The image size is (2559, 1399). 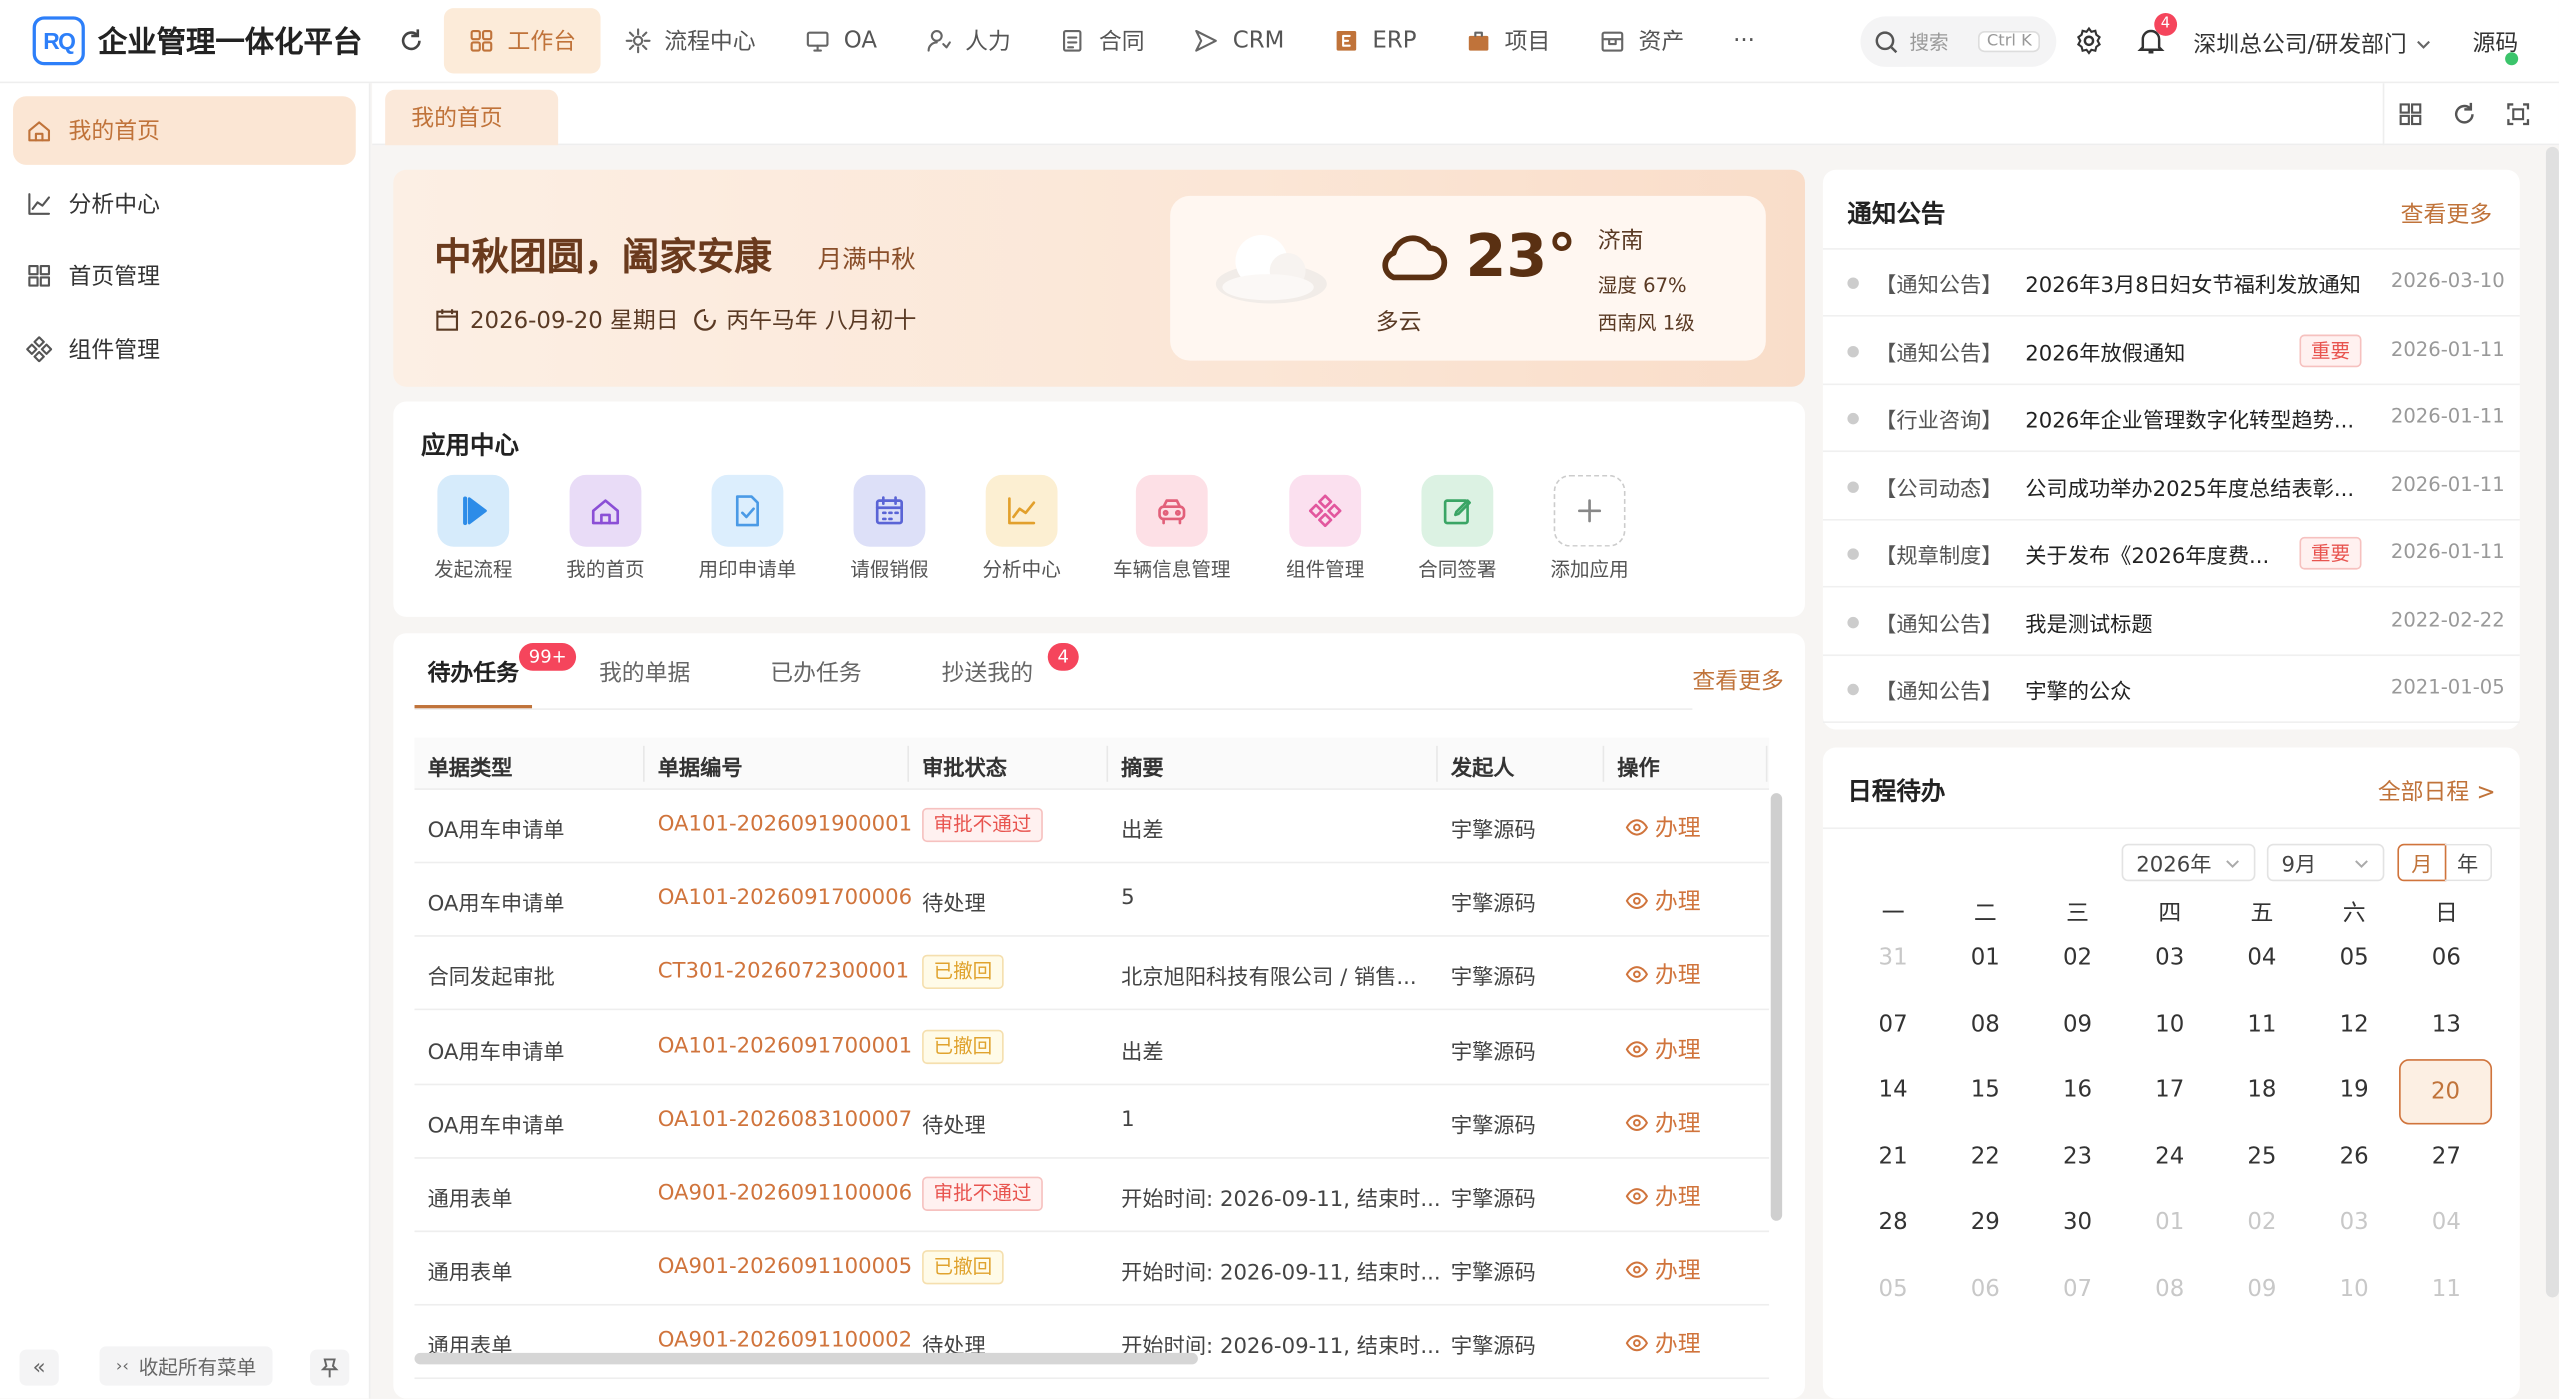 What do you see at coordinates (330, 1367) in the screenshot?
I see `pin-icon` at bounding box center [330, 1367].